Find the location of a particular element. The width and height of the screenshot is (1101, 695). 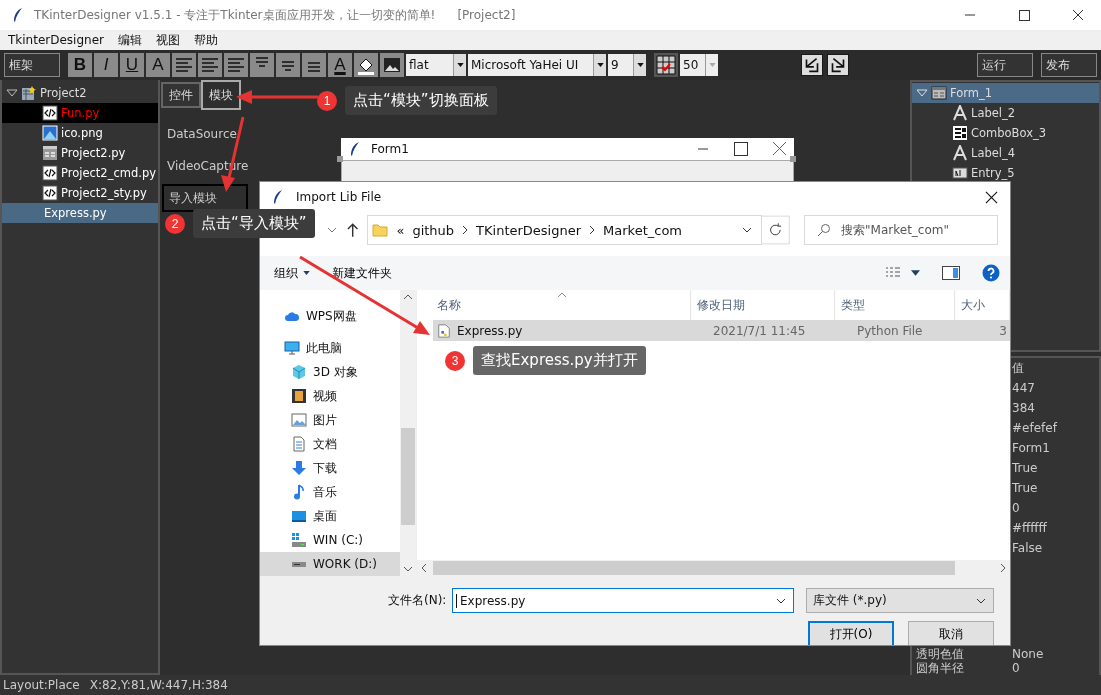

sort-caret-icon is located at coordinates (562, 295).